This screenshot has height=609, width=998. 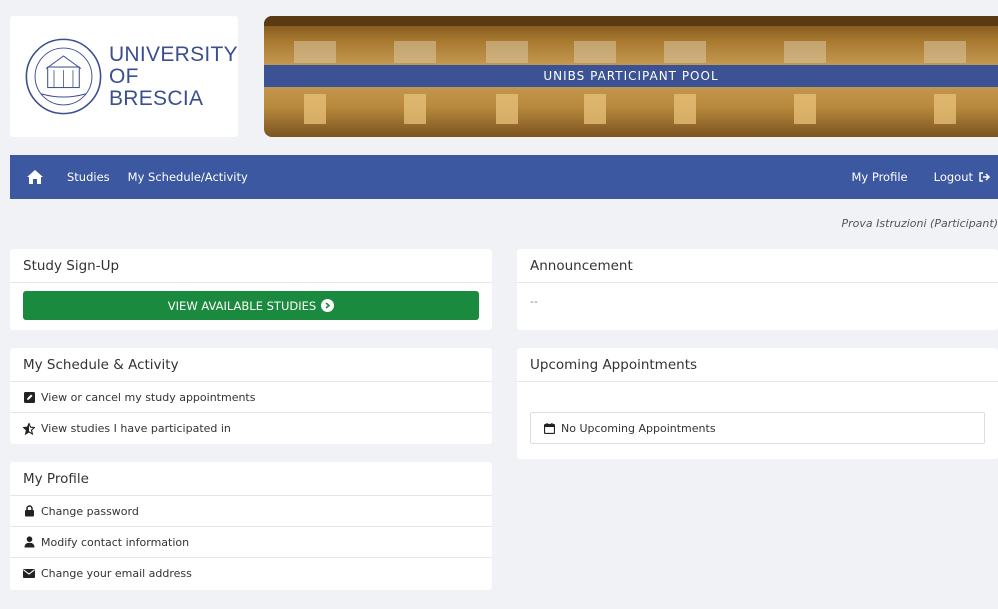 I want to click on change-email-link: Change your email address, so click(x=251, y=573).